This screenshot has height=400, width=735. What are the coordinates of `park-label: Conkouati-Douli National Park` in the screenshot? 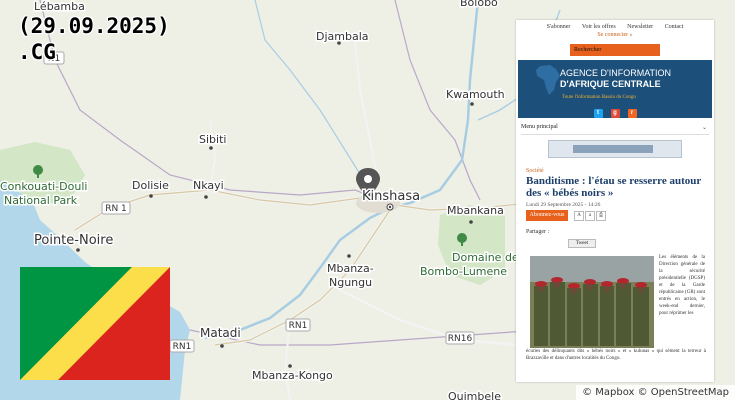 It's located at (43, 193).